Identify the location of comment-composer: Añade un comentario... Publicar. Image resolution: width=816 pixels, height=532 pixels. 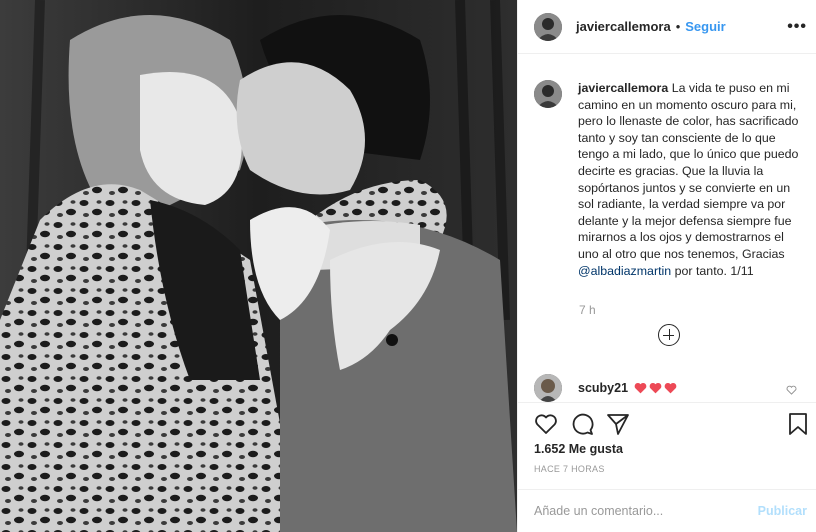
(667, 510).